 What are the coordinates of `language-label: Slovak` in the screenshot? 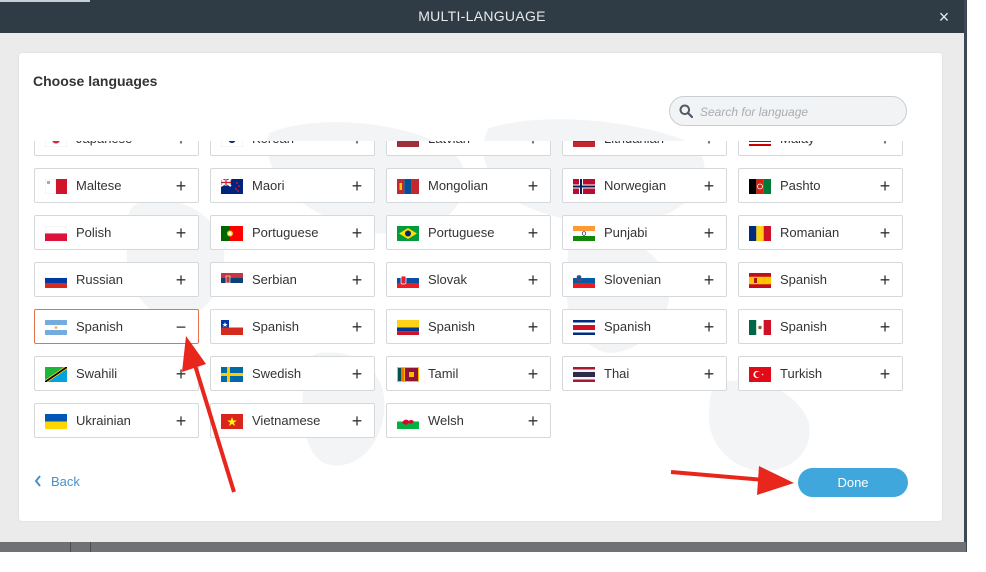 It's located at (448, 279).